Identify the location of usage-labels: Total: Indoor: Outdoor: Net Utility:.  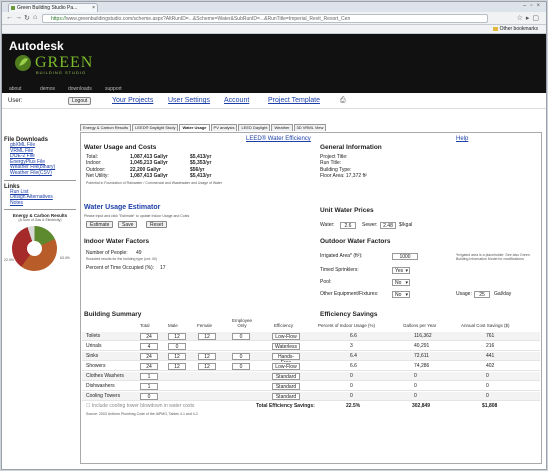
(97, 167).